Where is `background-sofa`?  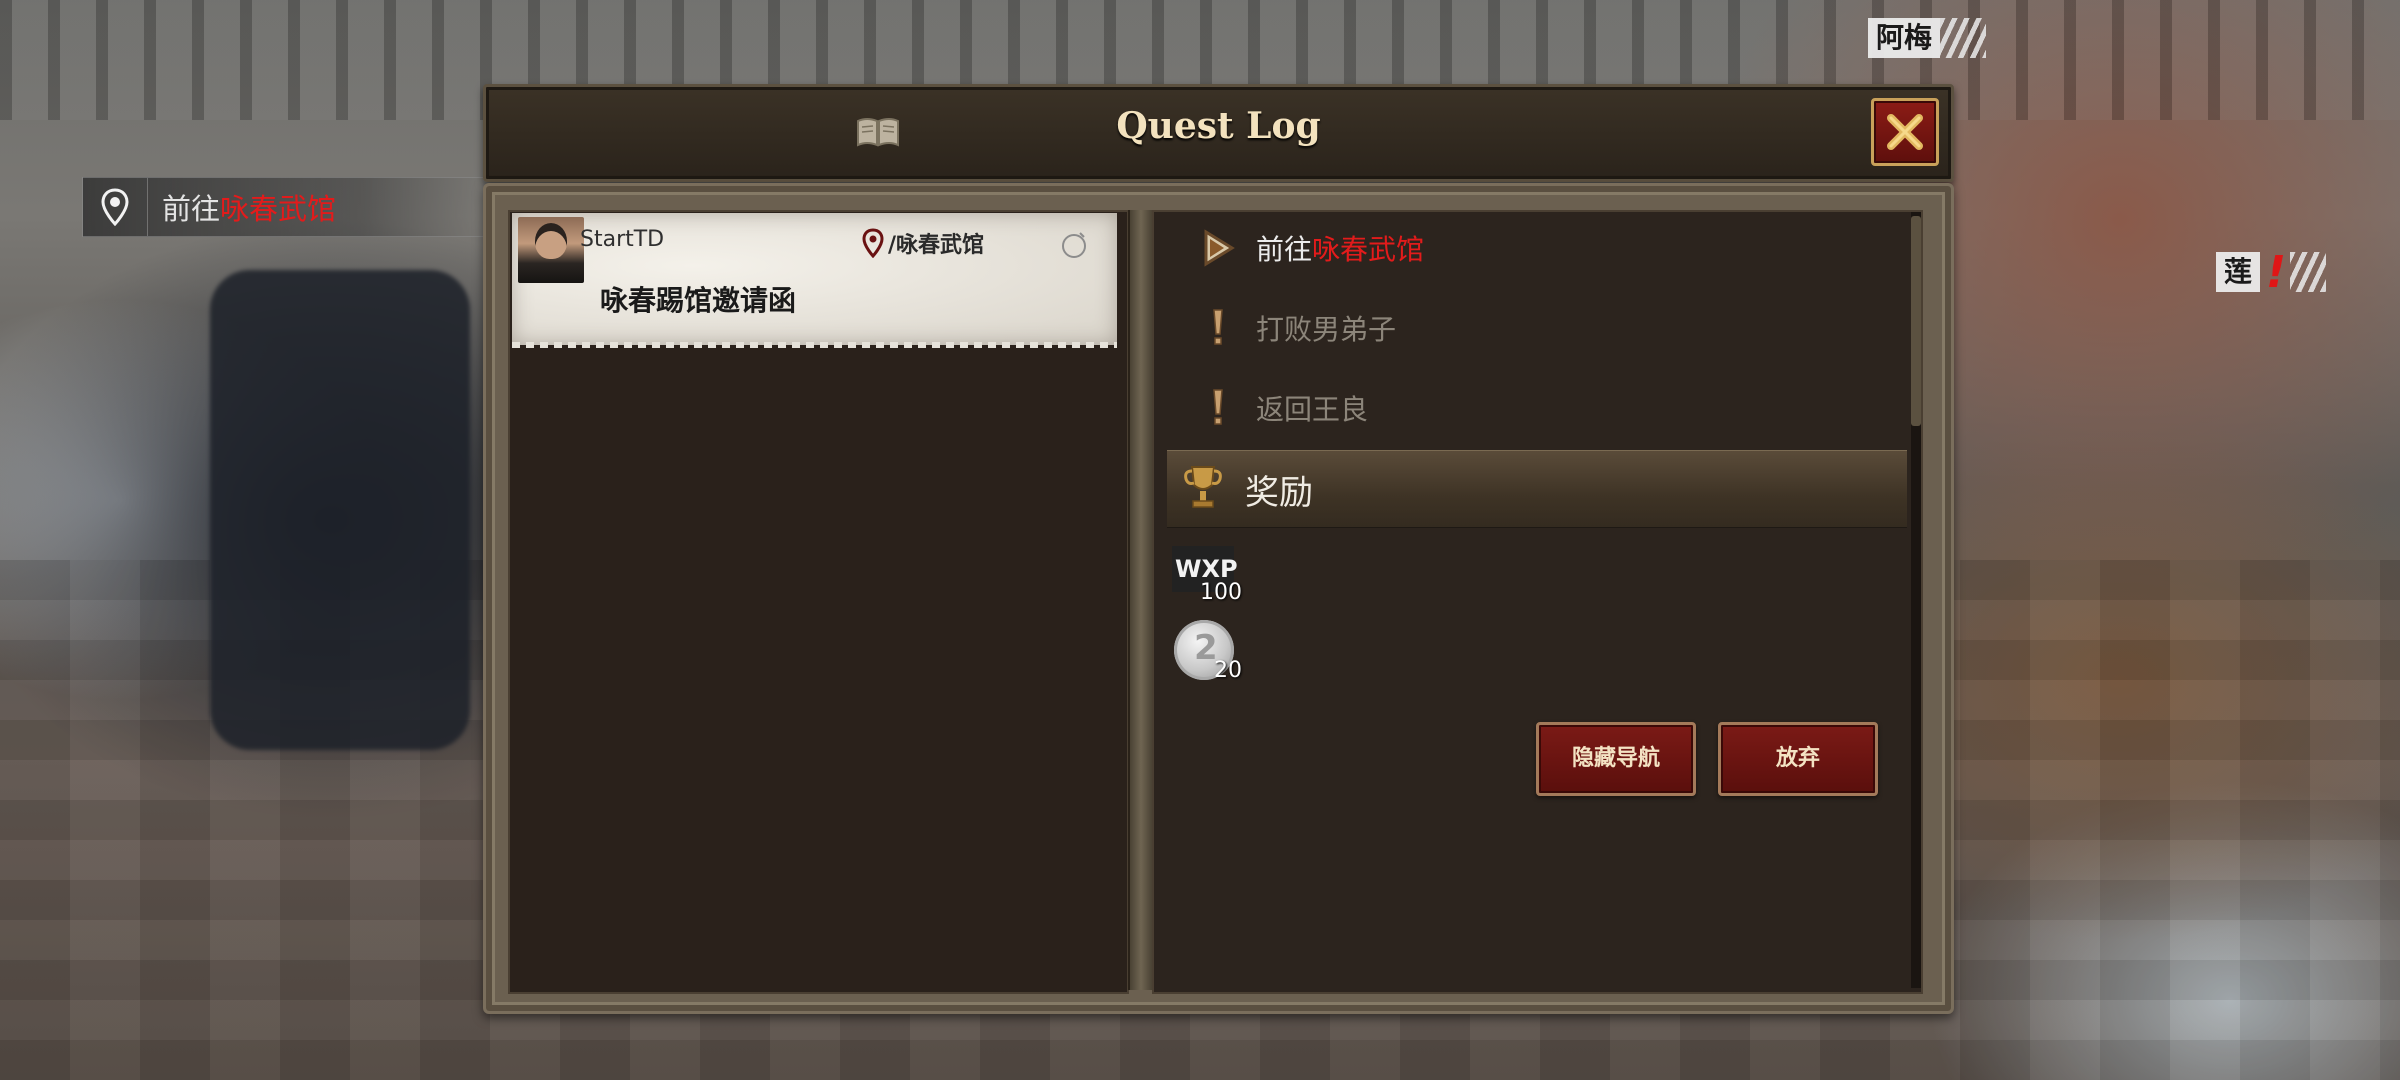 background-sofa is located at coordinates (340, 510).